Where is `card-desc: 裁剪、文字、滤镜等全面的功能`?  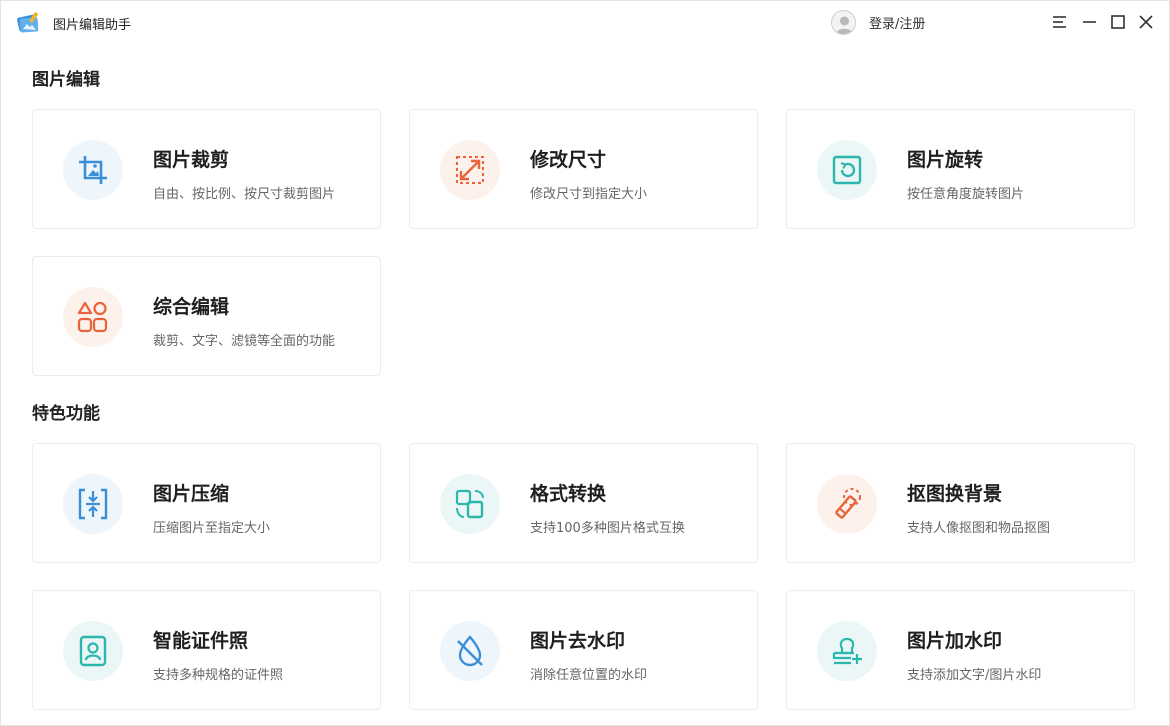 card-desc: 裁剪、文字、滤镜等全面的功能 is located at coordinates (244, 341).